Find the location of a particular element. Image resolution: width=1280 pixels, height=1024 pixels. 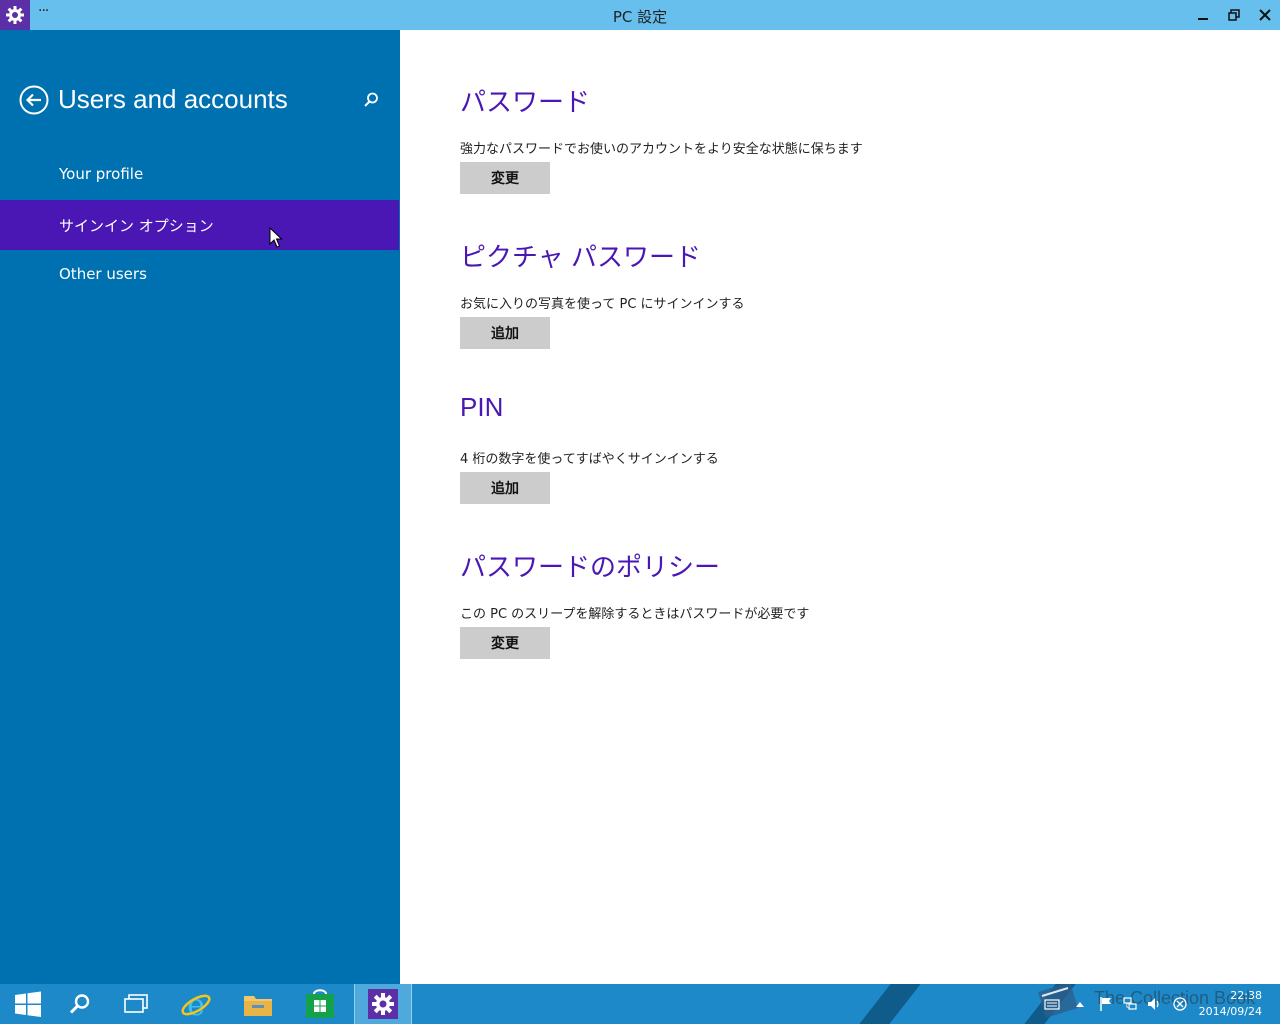

section-description: 強力なパスワードでお使いのアカウントをより安全な状態に保ちます is located at coordinates (661, 149).